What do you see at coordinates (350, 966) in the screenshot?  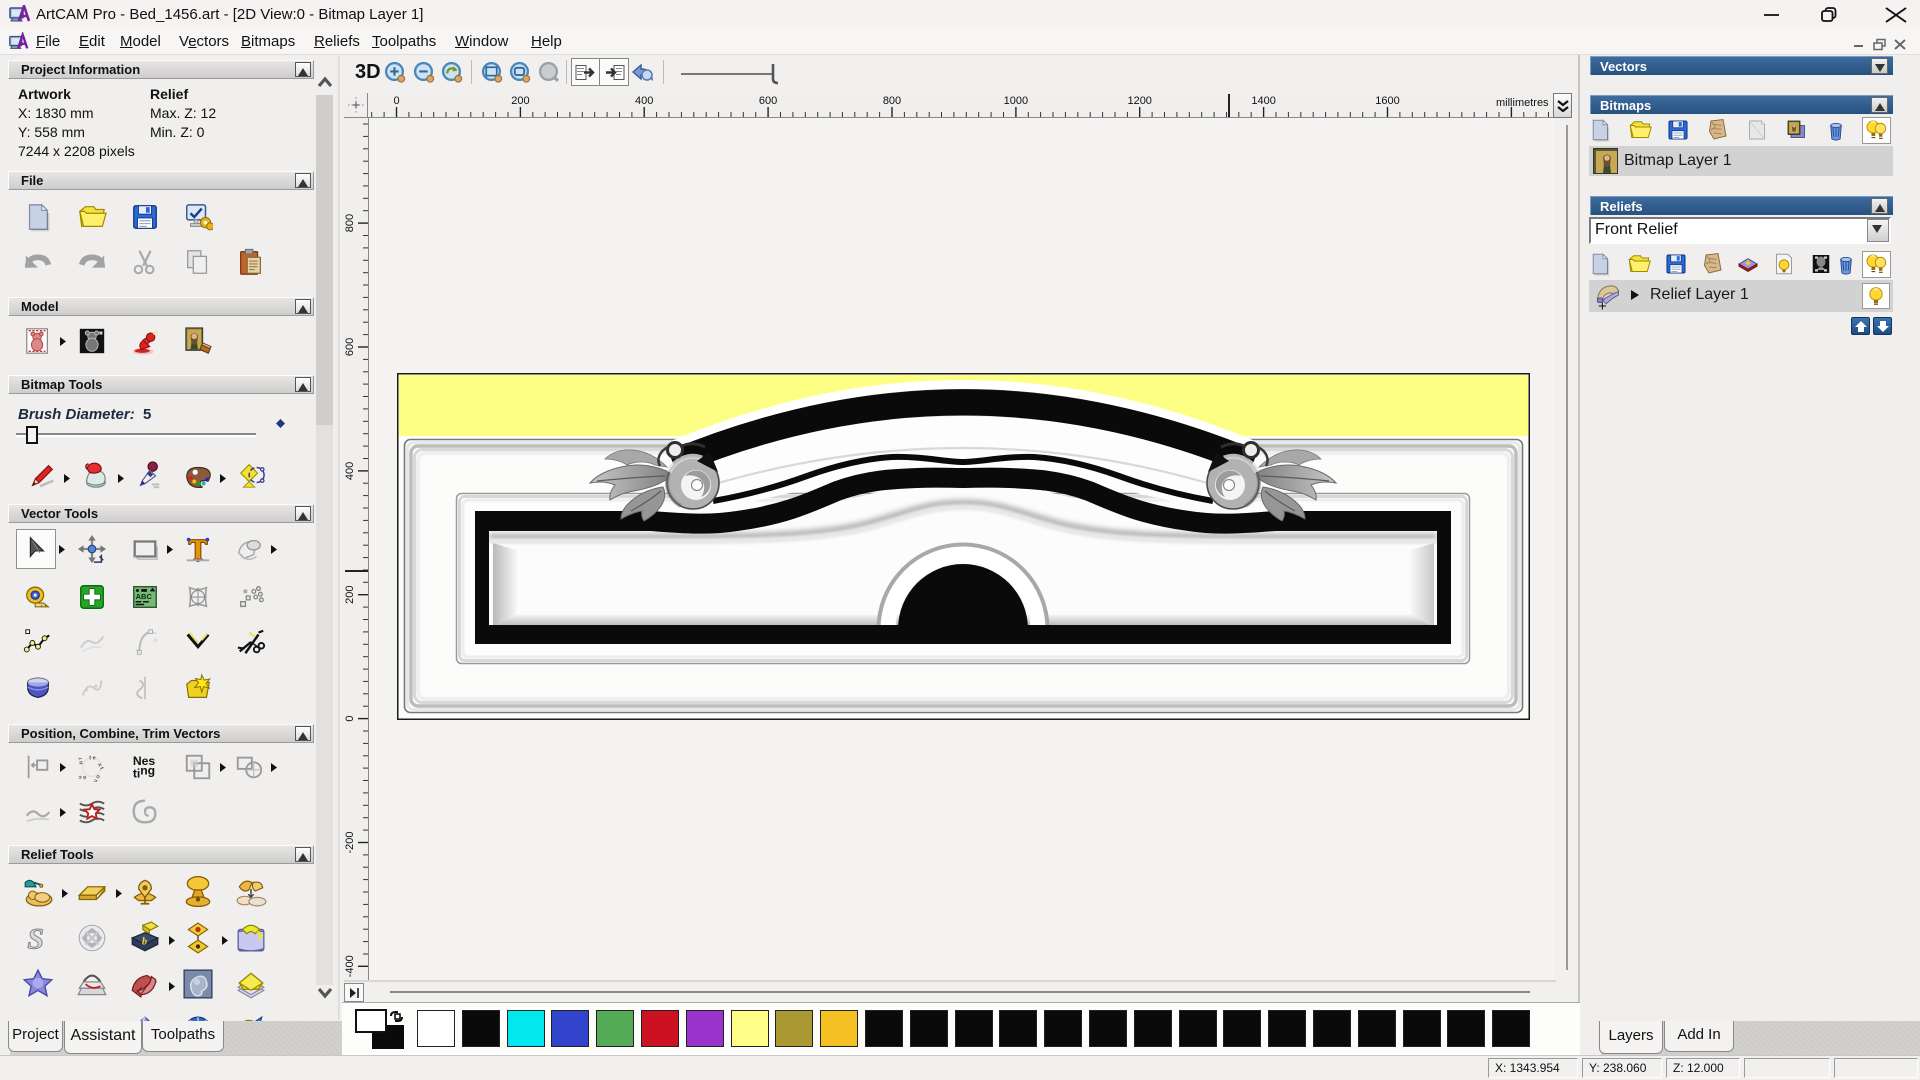 I see `svg-text: -400` at bounding box center [350, 966].